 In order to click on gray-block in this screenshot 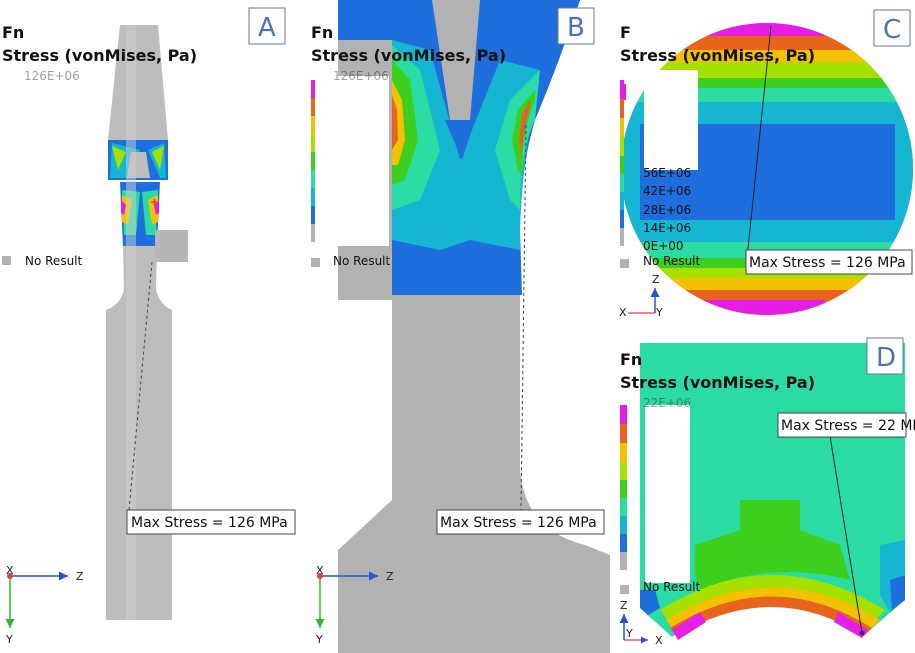, I will do `click(171, 246)`.